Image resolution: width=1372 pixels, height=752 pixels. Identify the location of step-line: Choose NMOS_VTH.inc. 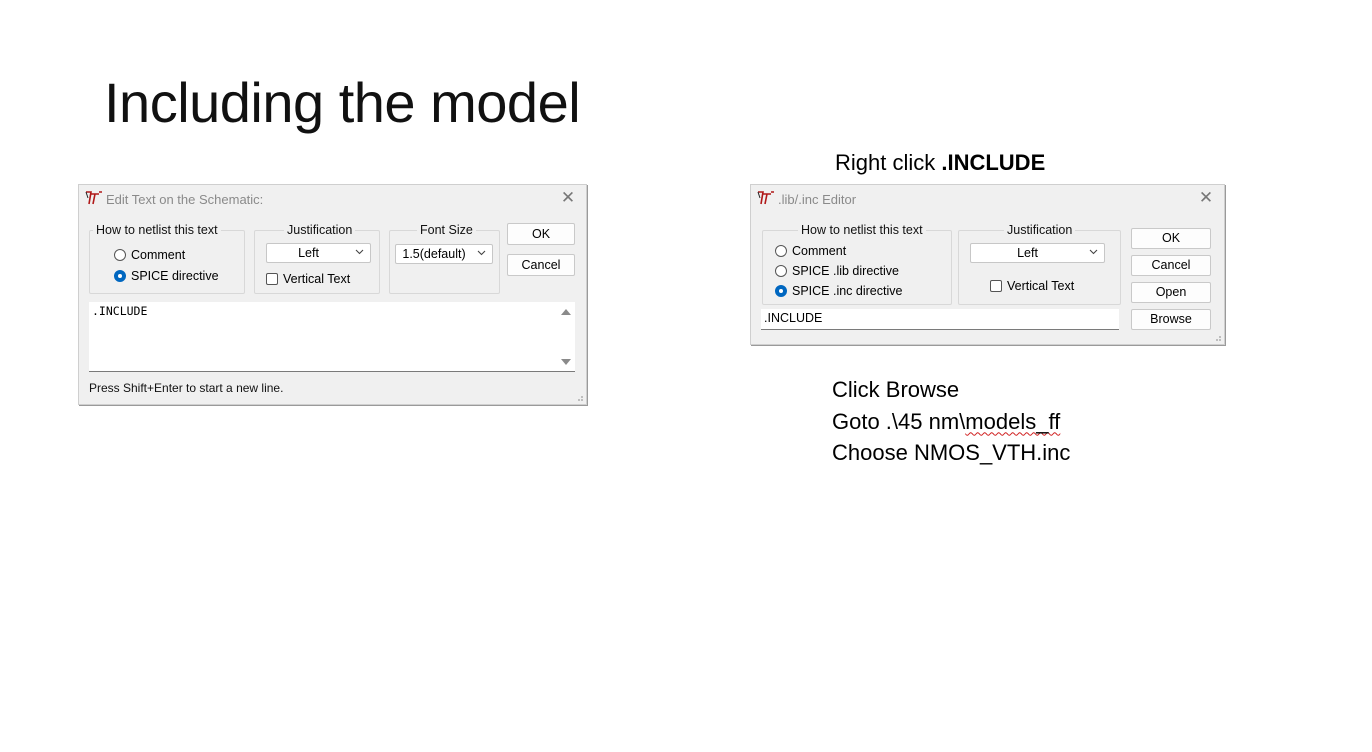
(951, 452).